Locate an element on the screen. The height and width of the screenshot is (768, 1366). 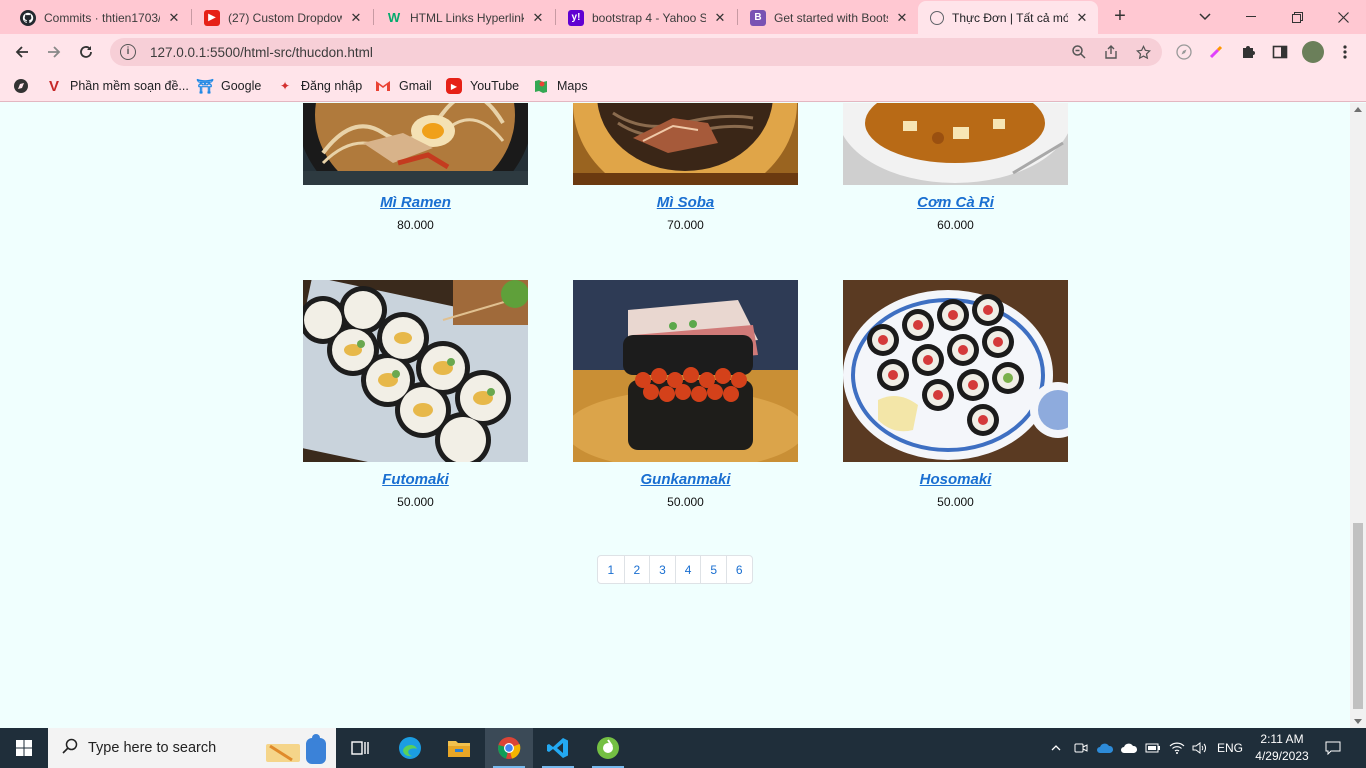
bookmark-dang-nhap: ✦ Đăng nhập is located at coordinates (319, 86).